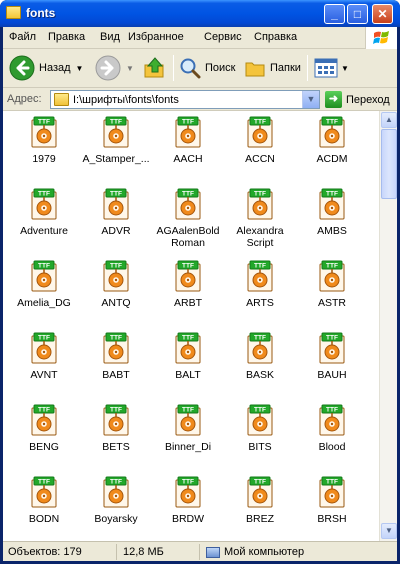  What do you see at coordinates (388, 326) in the screenshot?
I see `vertical-scrollbar: ▲ ▼` at bounding box center [388, 326].